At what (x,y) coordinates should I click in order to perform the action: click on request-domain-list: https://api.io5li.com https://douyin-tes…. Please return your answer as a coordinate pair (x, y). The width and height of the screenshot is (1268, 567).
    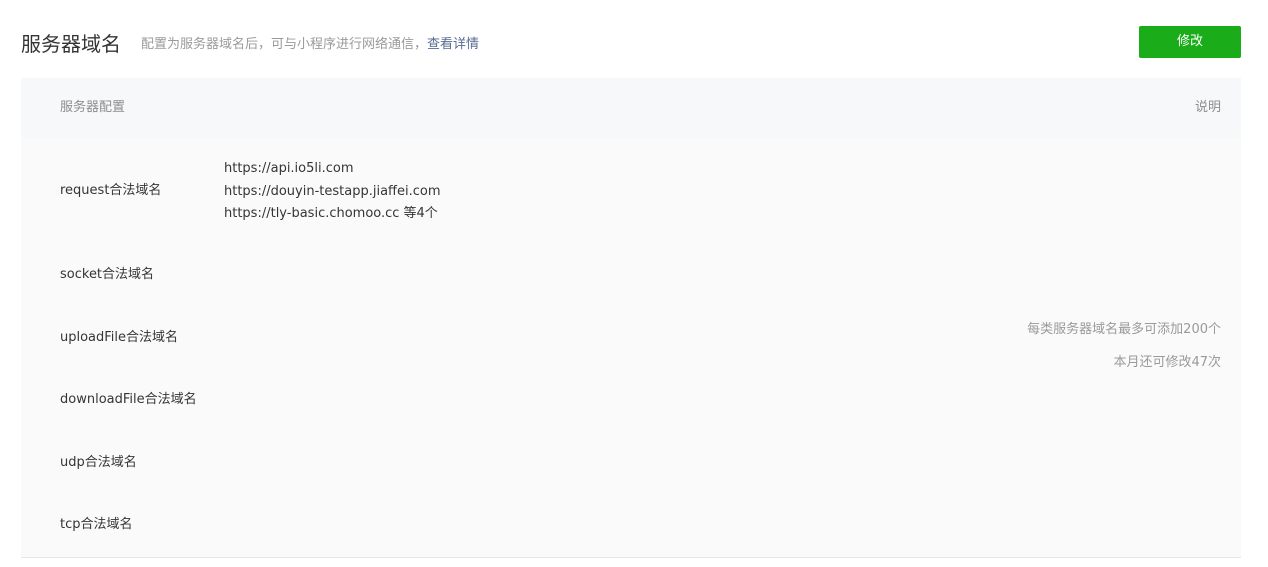
    Looking at the image, I should click on (332, 192).